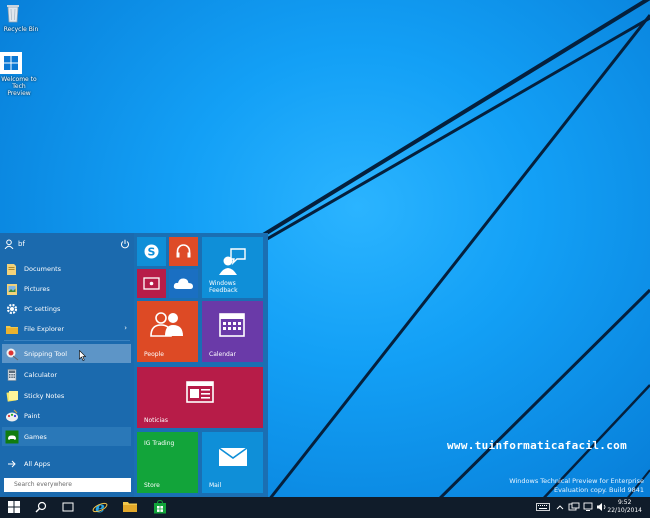 Image resolution: width=650 pixels, height=518 pixels. Describe the element at coordinates (624, 502) in the screenshot. I see `clock-time: 9:52` at that location.